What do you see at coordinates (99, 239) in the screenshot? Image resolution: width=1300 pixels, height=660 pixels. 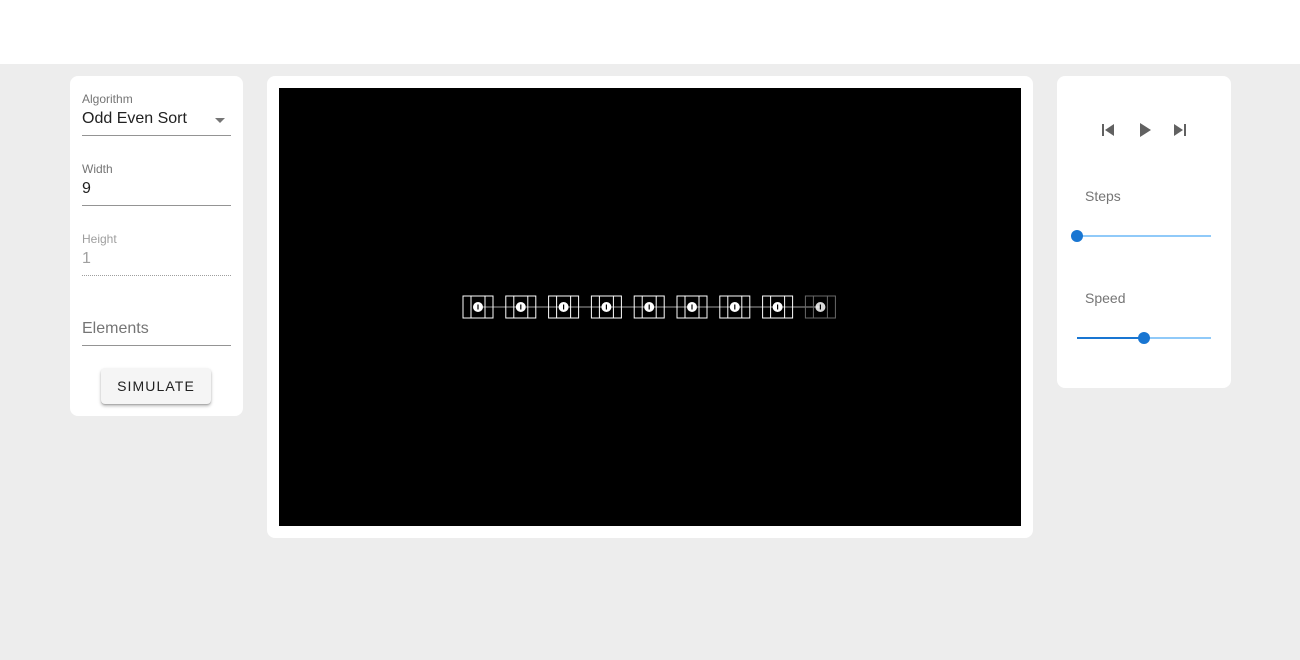 I see `height-label: Height` at bounding box center [99, 239].